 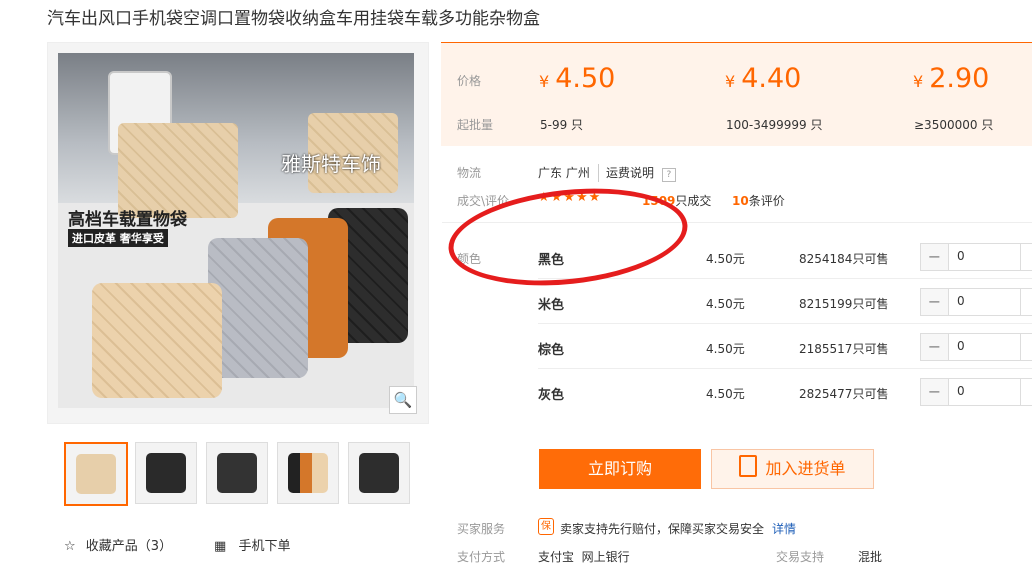 What do you see at coordinates (620, 469) in the screenshot?
I see `buy-now-button: 立即订购` at bounding box center [620, 469].